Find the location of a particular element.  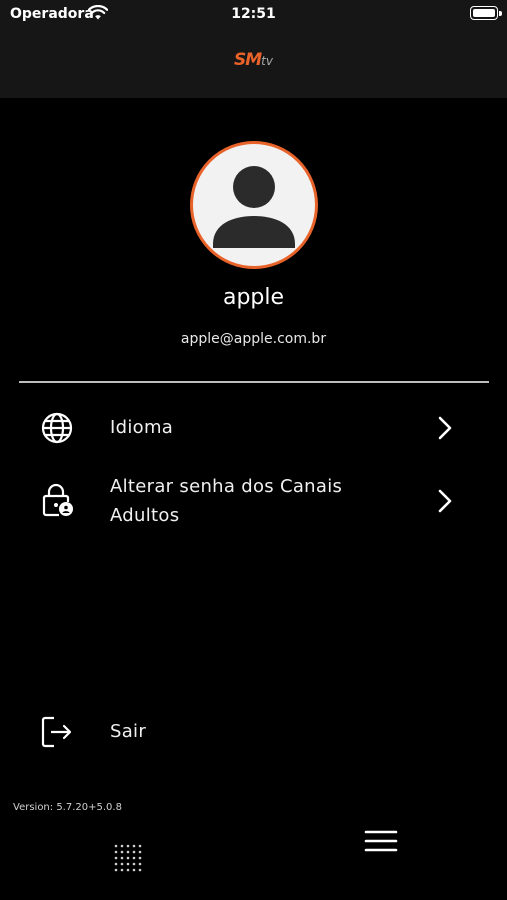

version-label: Version: 5.7.20+5.0.8 is located at coordinates (67, 807).